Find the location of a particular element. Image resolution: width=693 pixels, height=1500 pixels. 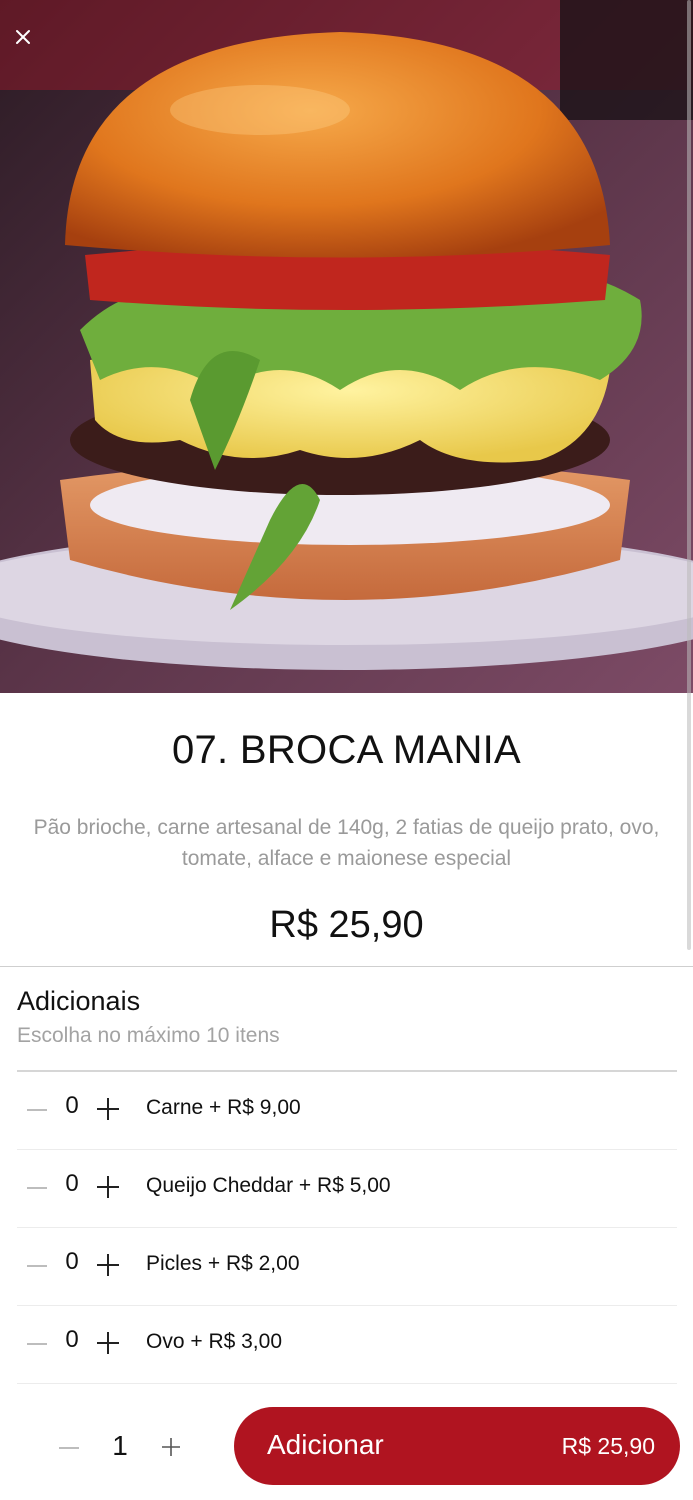

quantity-plus-icon is located at coordinates (171, 1447).